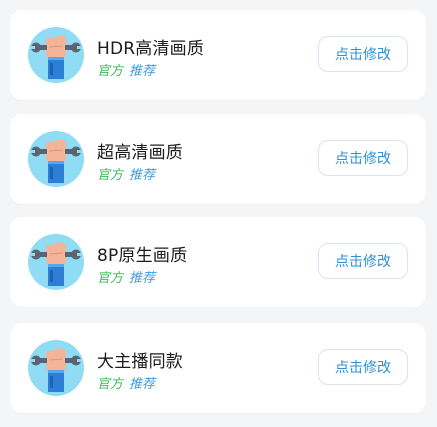  Describe the element at coordinates (142, 256) in the screenshot. I see `preset-title: 8P原生画质` at that location.